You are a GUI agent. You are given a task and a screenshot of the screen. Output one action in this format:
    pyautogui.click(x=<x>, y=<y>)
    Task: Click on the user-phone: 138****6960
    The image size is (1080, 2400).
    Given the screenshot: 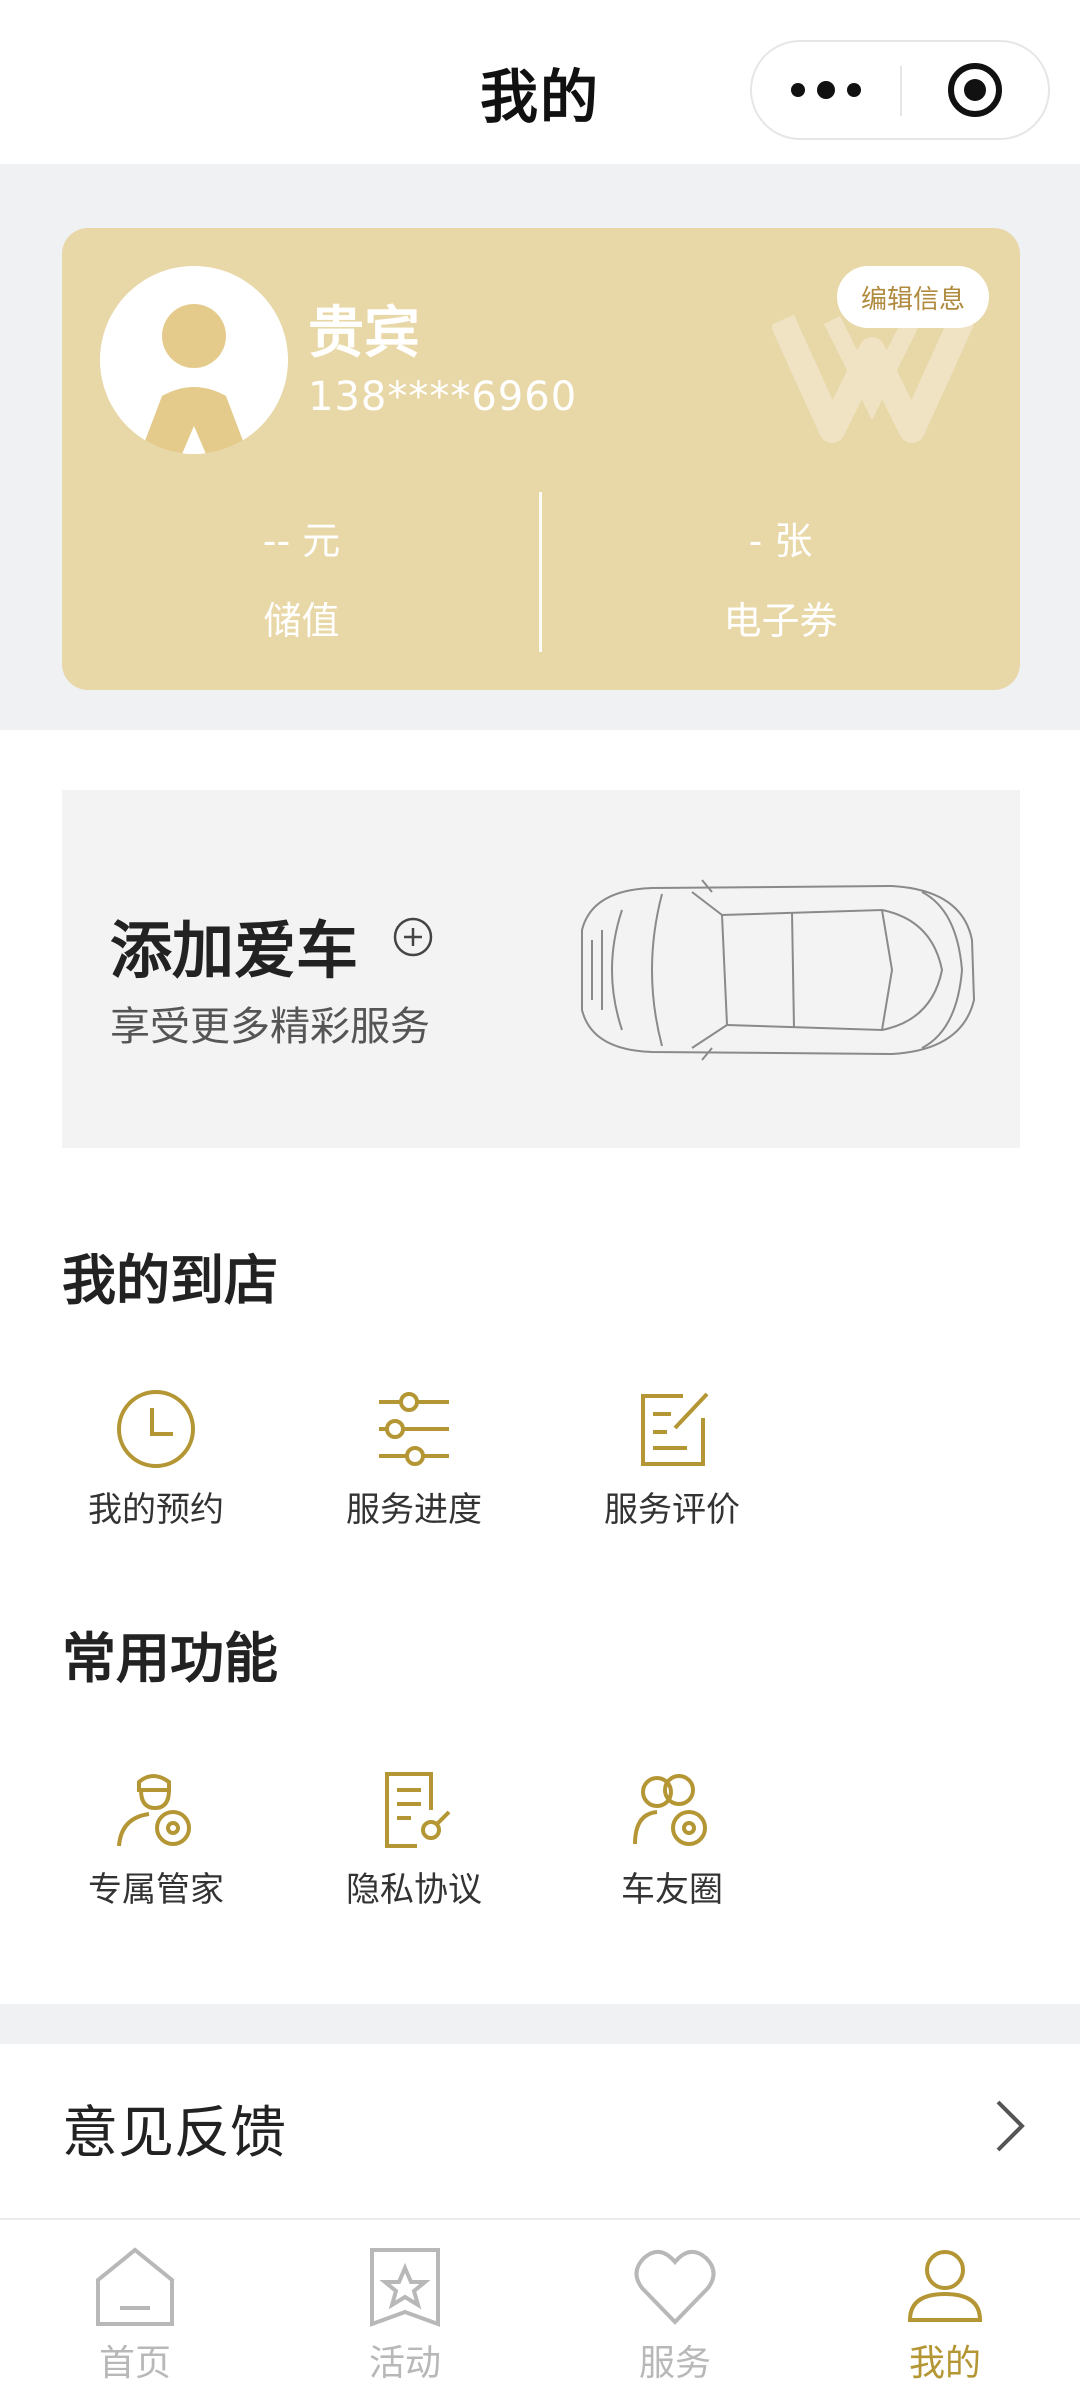 What is the action you would take?
    pyautogui.click(x=443, y=397)
    